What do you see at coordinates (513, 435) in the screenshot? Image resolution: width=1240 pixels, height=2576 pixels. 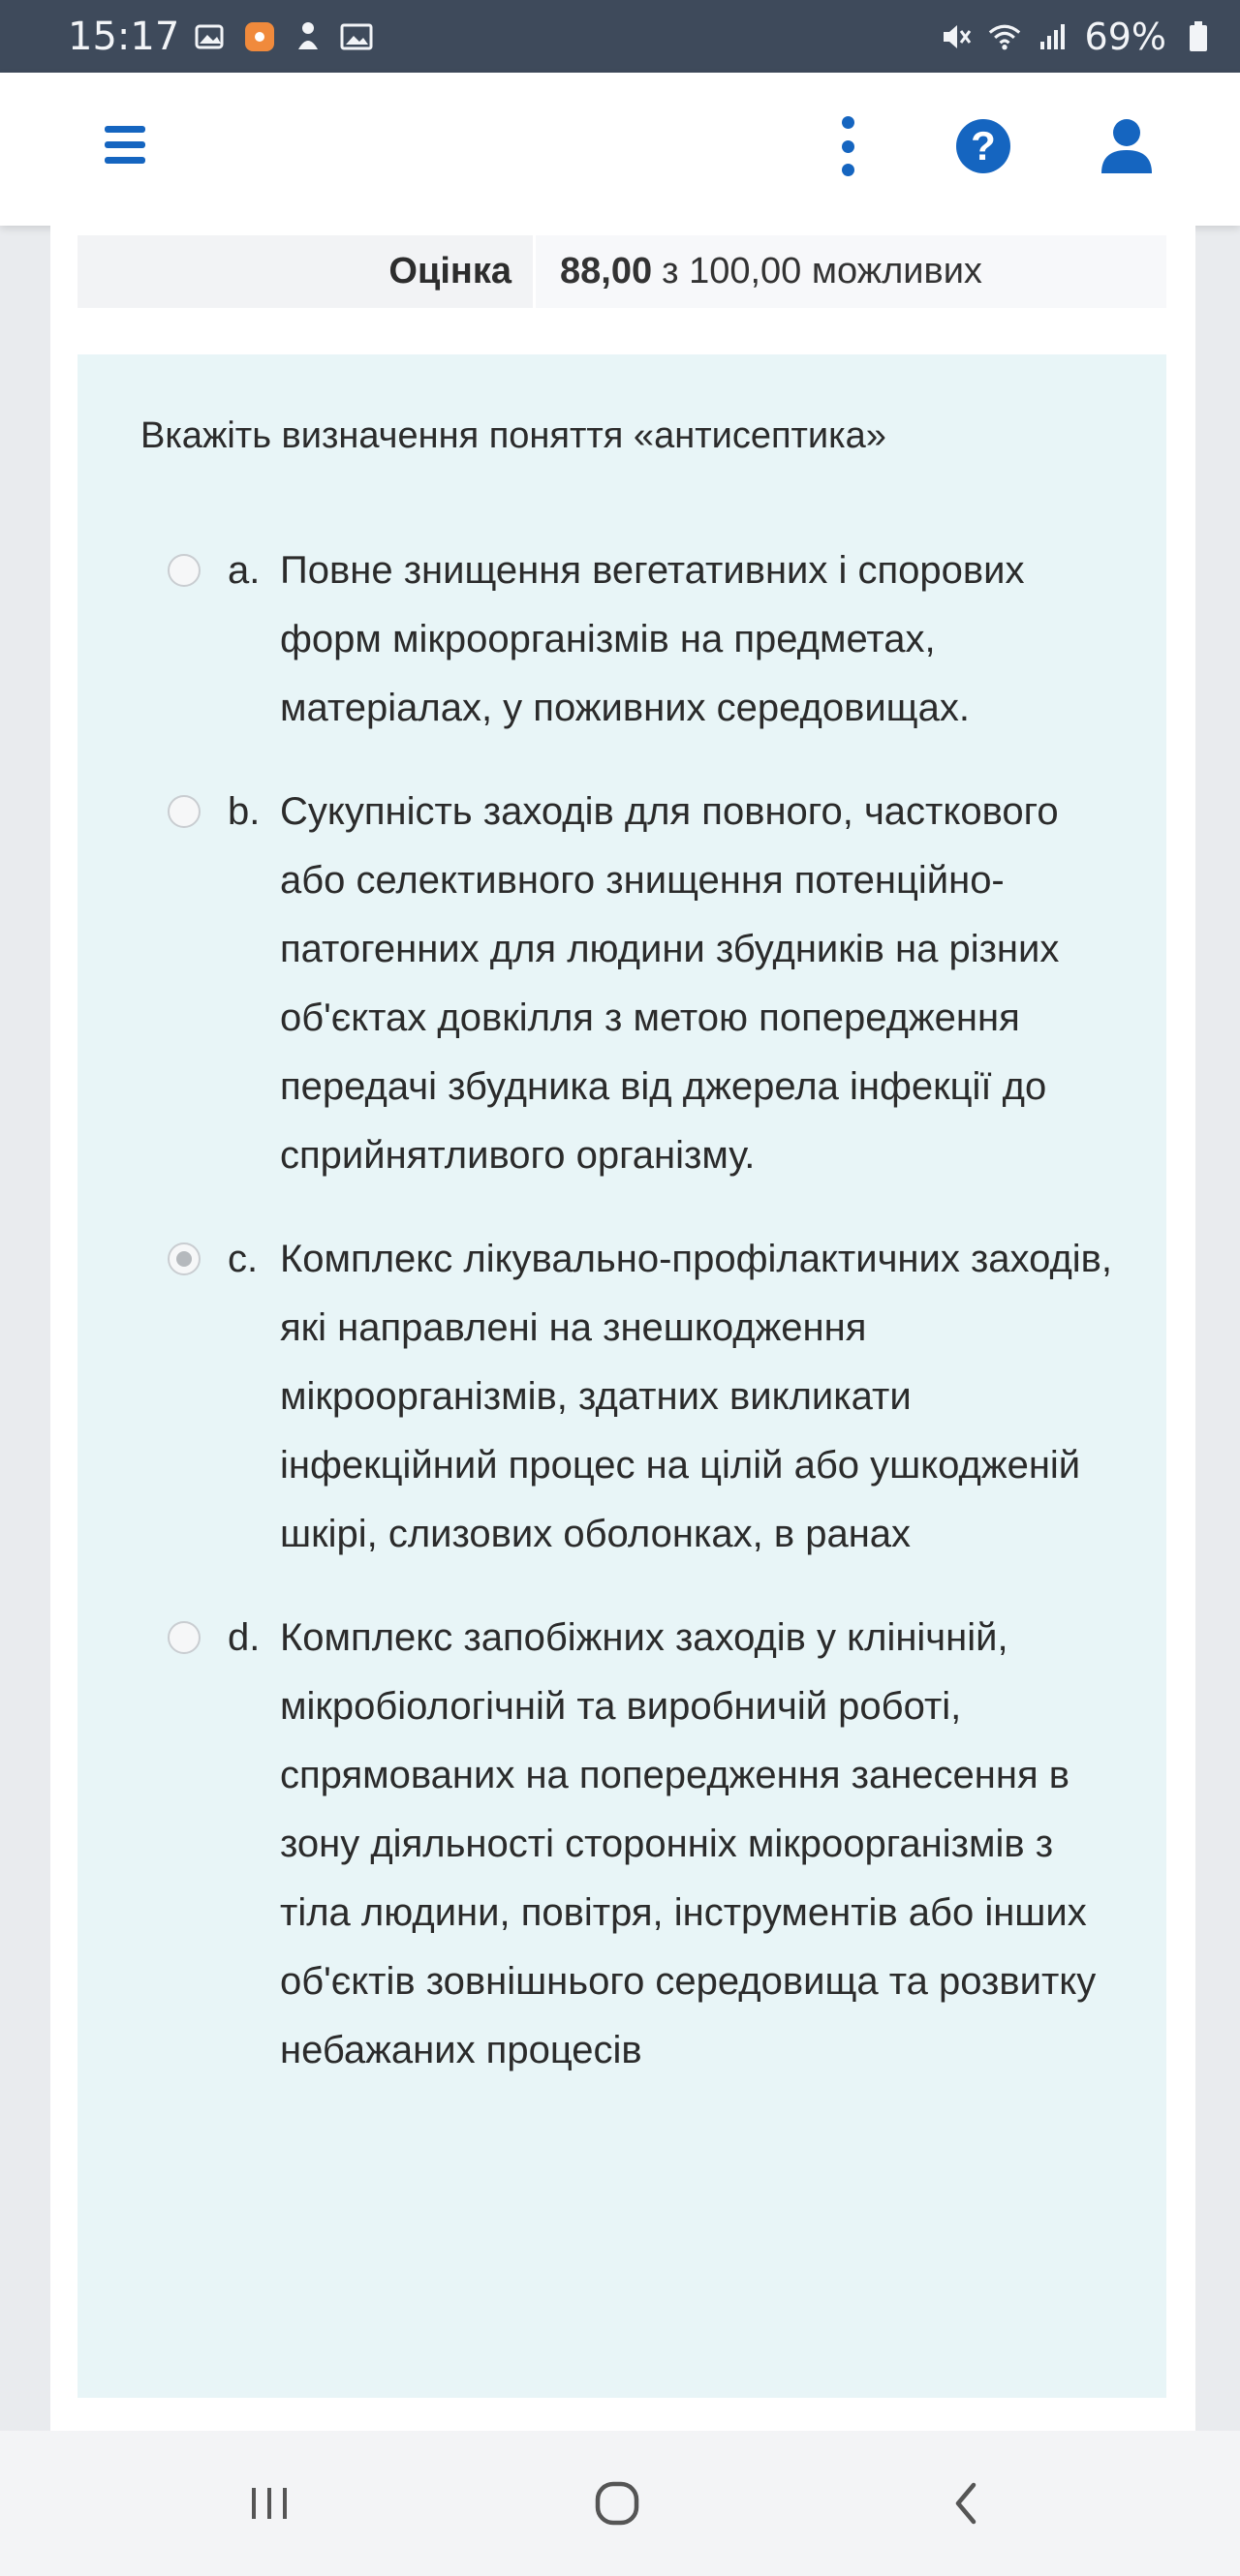 I see `question-text: Вкажіть визначення поняття «антисептика»` at bounding box center [513, 435].